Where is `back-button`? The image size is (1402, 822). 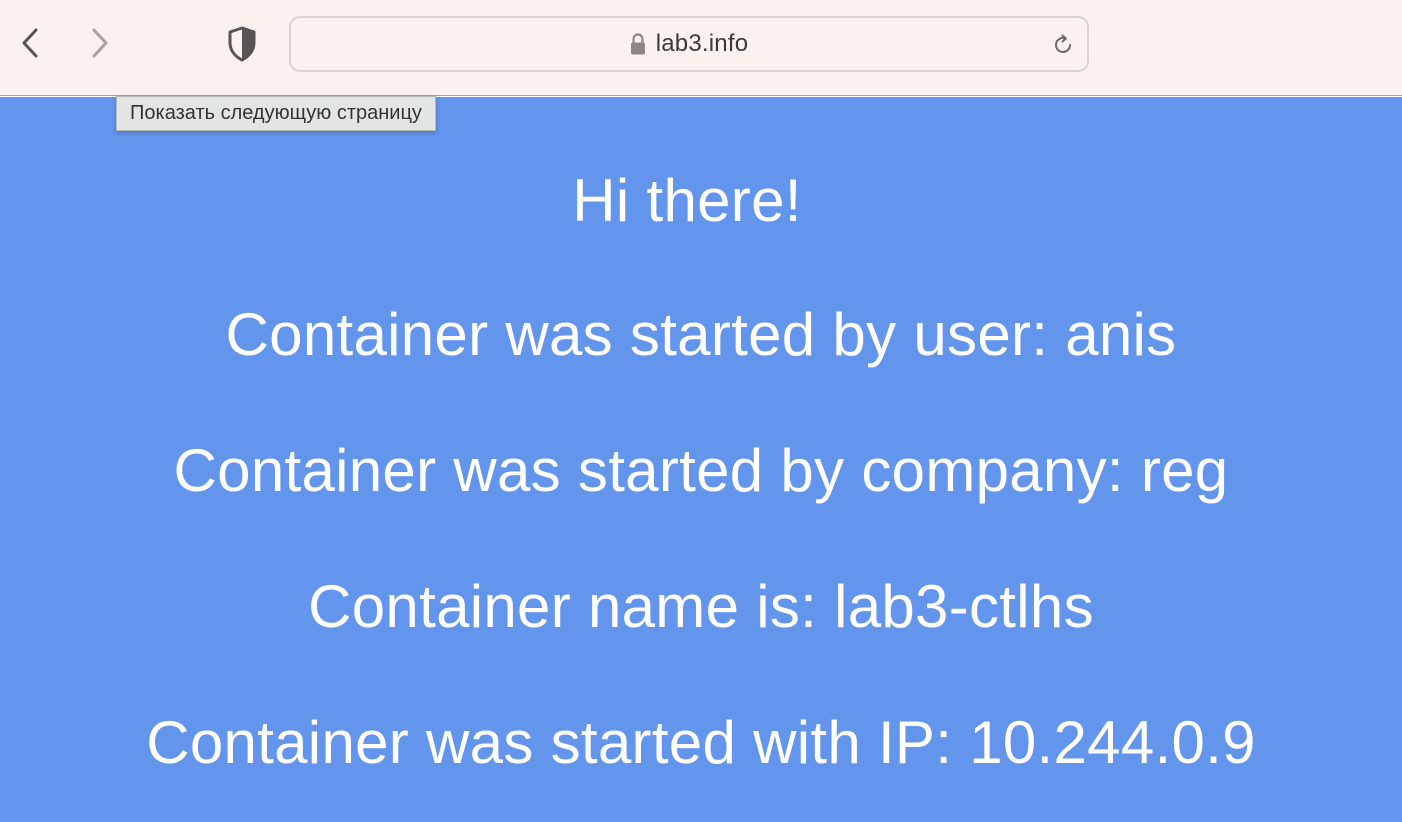 back-button is located at coordinates (30, 43).